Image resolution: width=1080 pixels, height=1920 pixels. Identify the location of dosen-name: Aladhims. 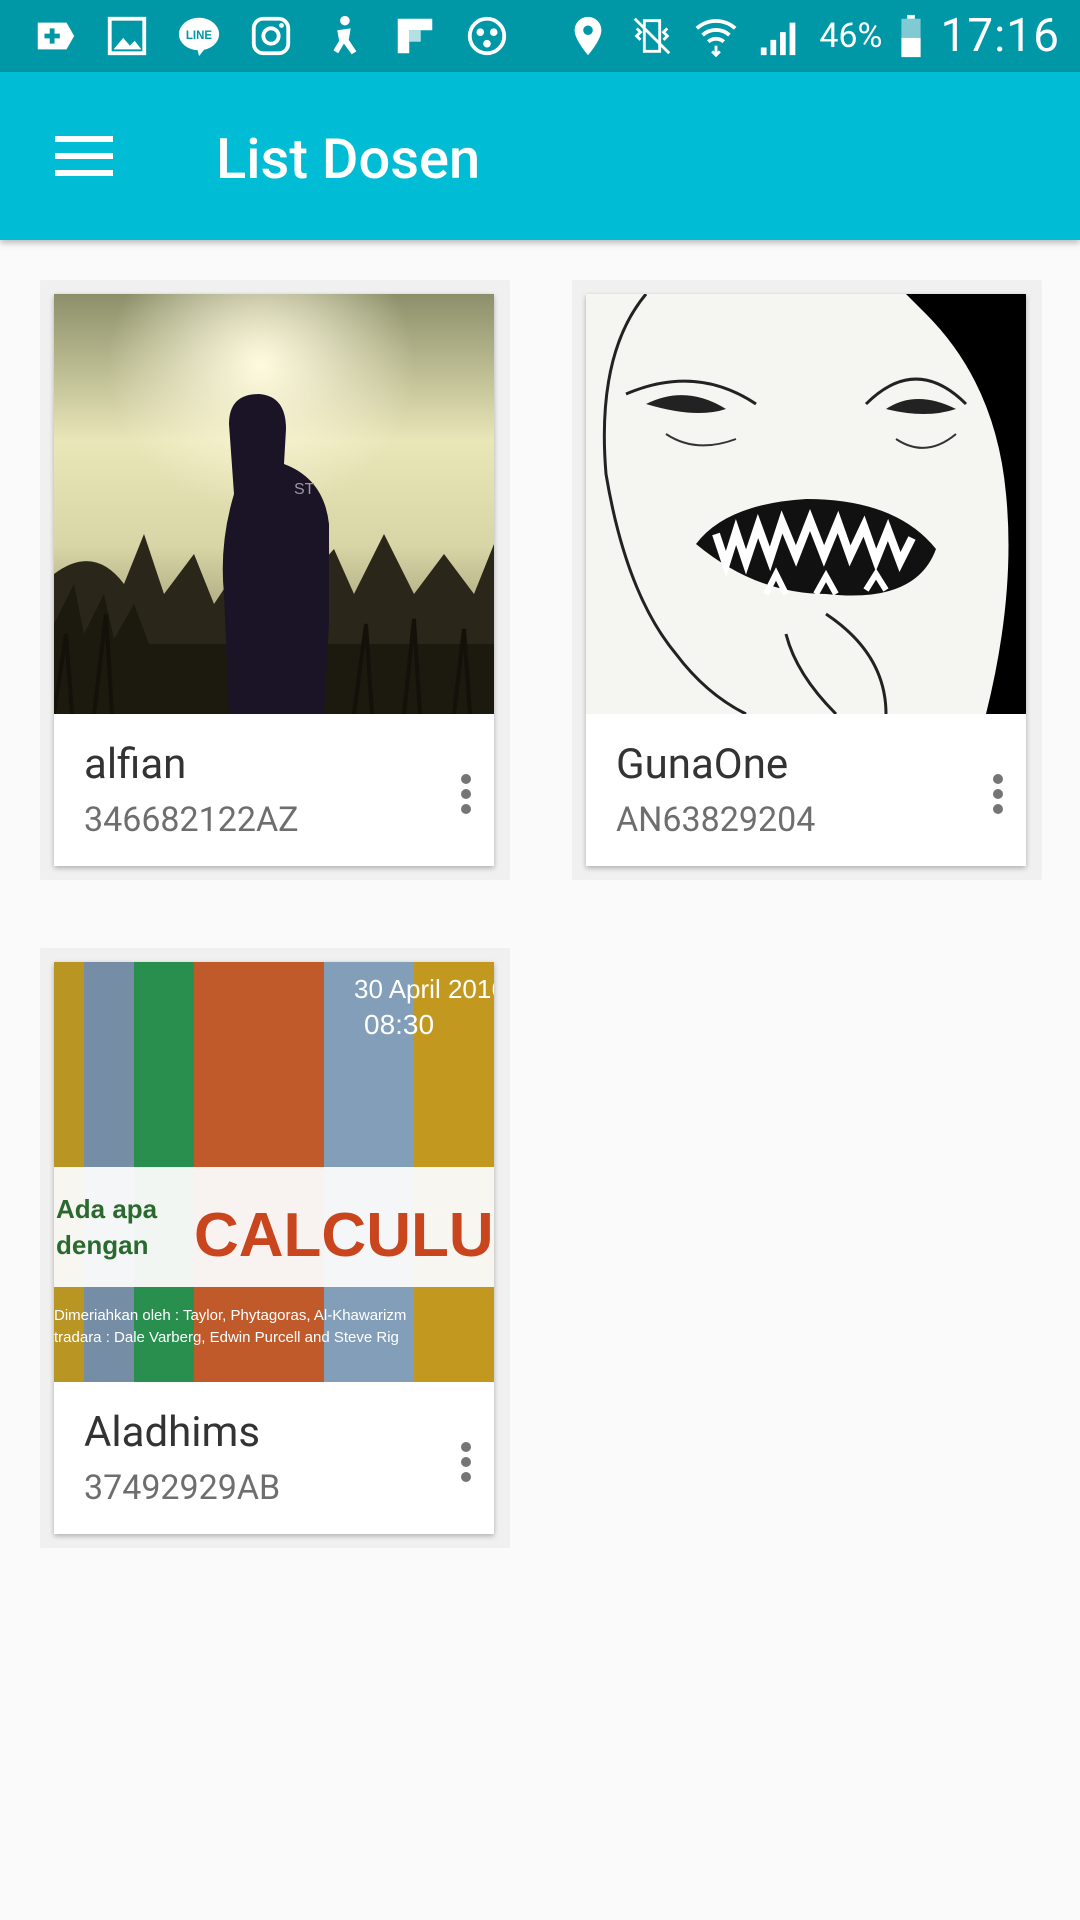
(172, 1432).